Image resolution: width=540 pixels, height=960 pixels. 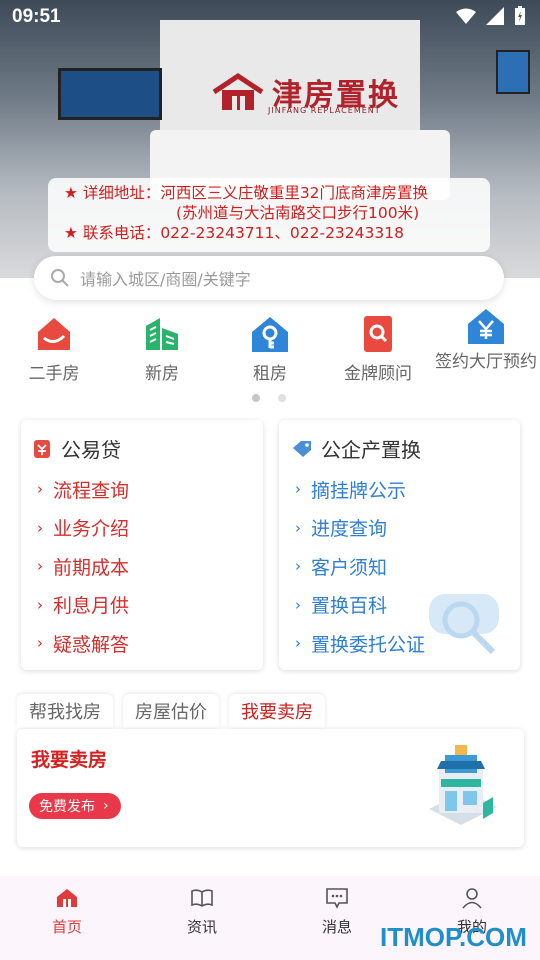 I want to click on key-house-icon, so click(x=270, y=334).